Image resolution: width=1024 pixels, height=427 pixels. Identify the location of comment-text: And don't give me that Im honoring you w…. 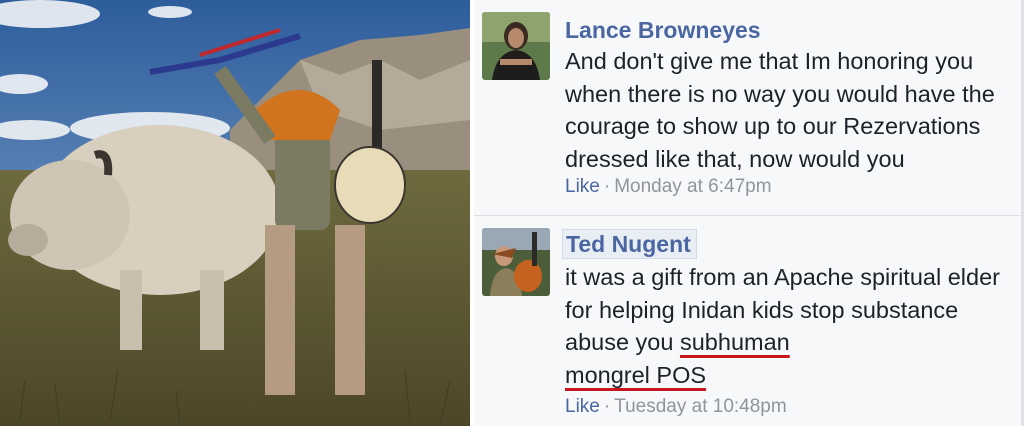
(780, 110).